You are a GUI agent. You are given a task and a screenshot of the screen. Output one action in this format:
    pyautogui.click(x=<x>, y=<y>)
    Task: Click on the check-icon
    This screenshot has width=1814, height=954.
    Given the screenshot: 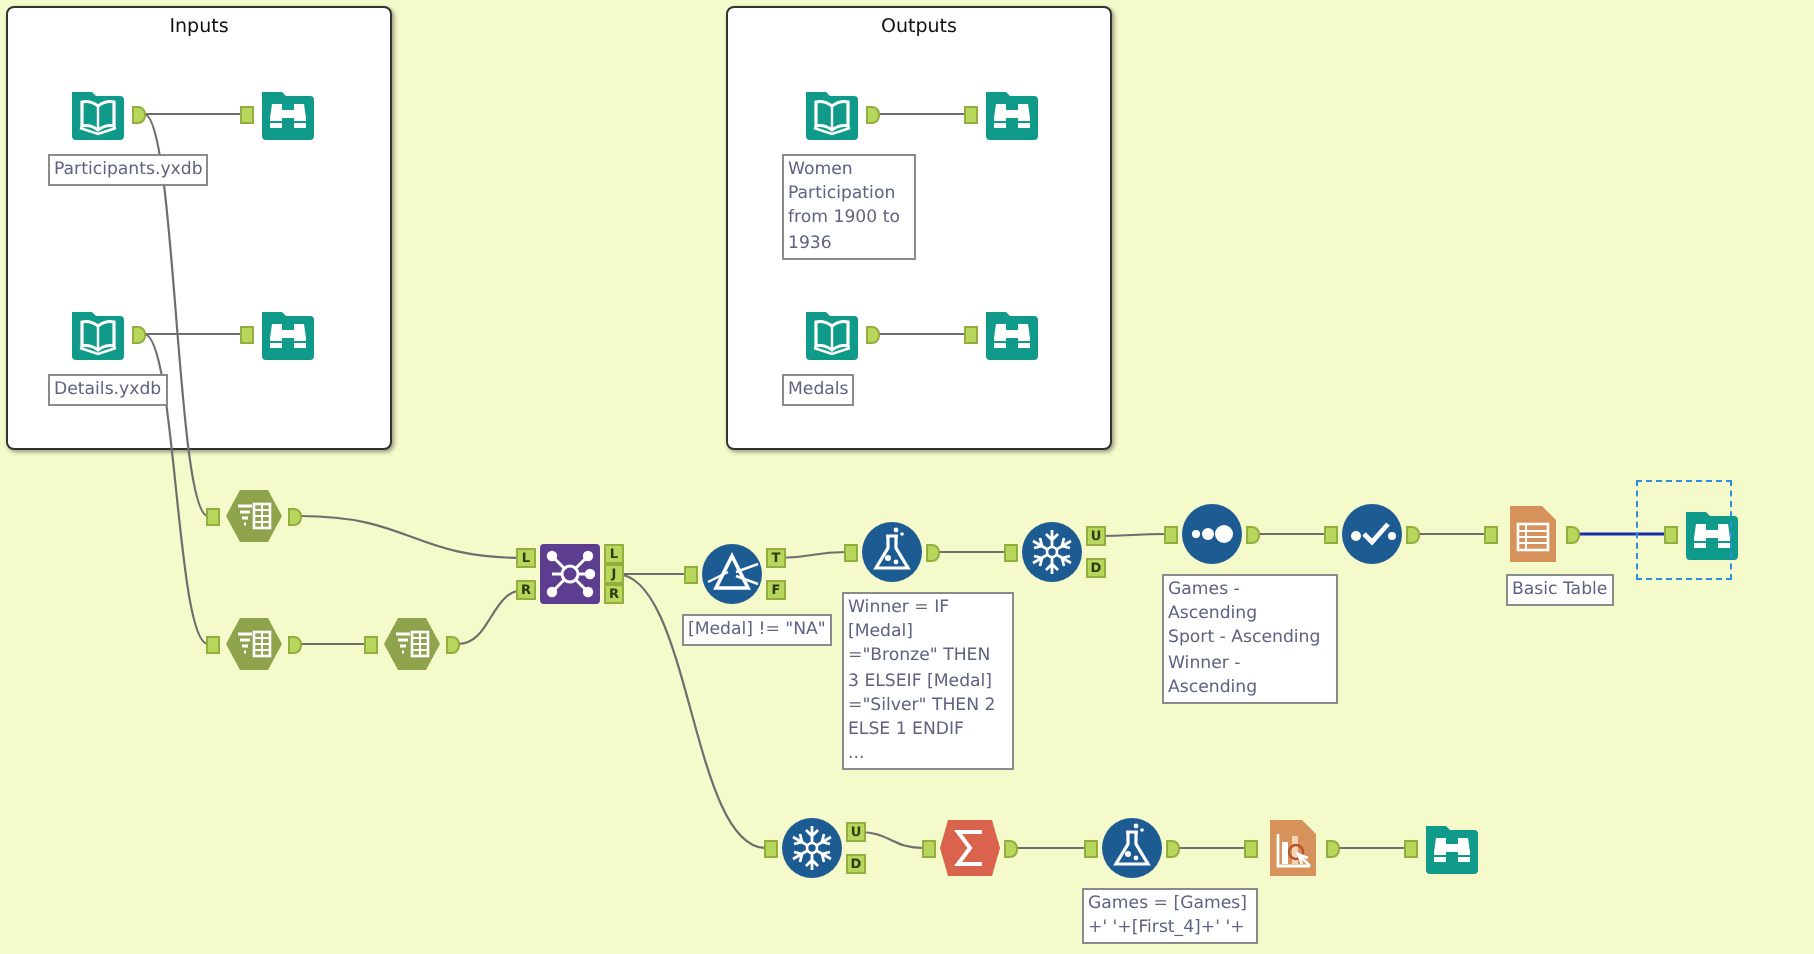 What is the action you would take?
    pyautogui.click(x=1372, y=534)
    